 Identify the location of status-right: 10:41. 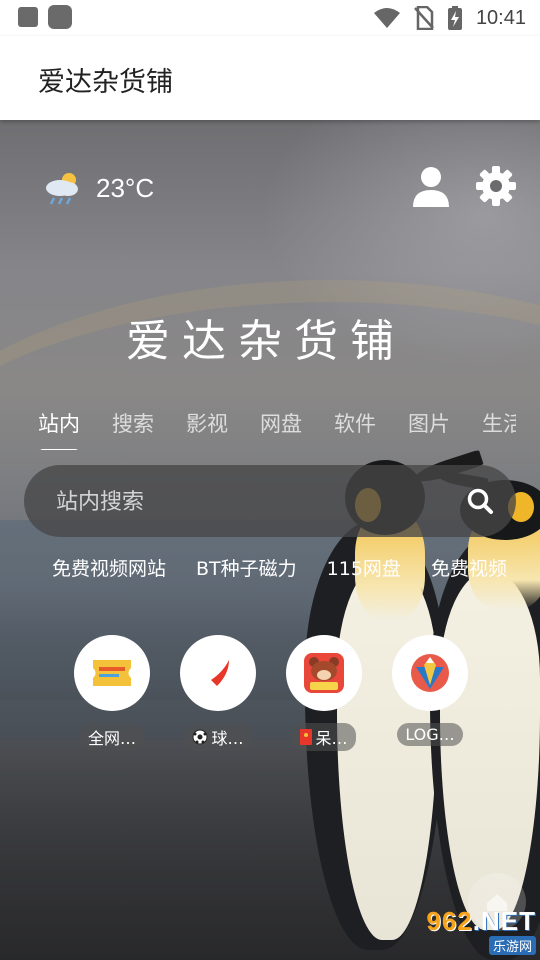
(449, 18).